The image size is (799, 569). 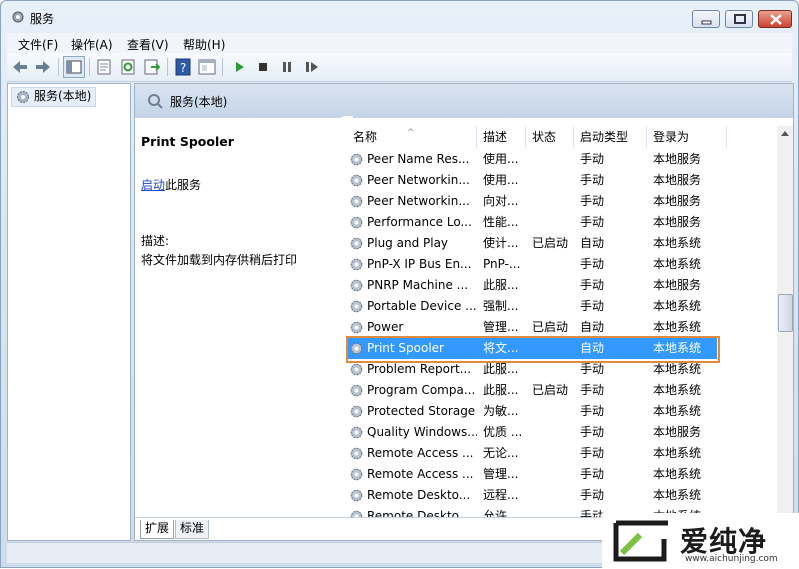 I want to click on description-label: 描述:, so click(x=155, y=241).